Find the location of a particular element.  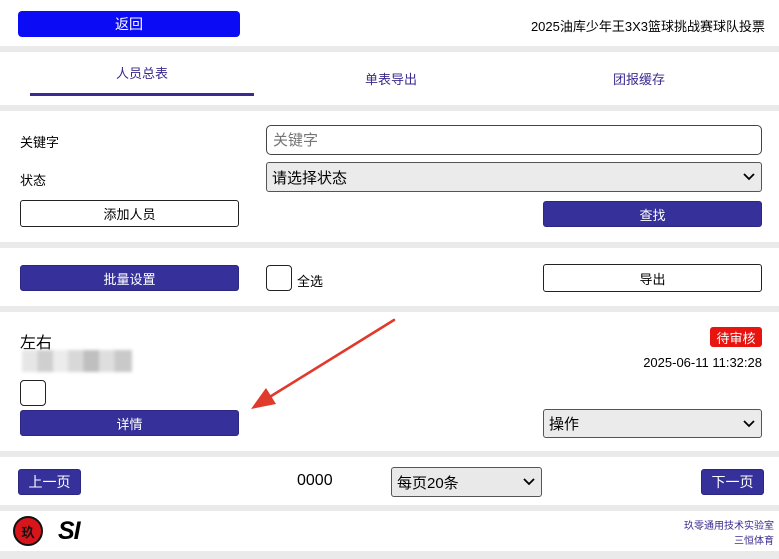

prev-page-label: 上一页 is located at coordinates (49, 482).